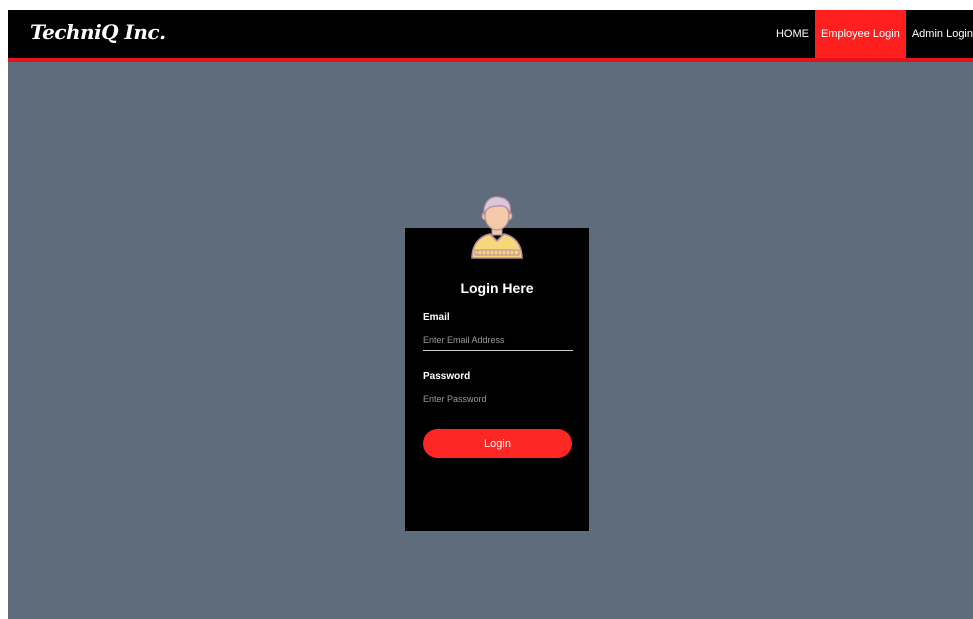 The image size is (973, 619). I want to click on password-field, so click(498, 399).